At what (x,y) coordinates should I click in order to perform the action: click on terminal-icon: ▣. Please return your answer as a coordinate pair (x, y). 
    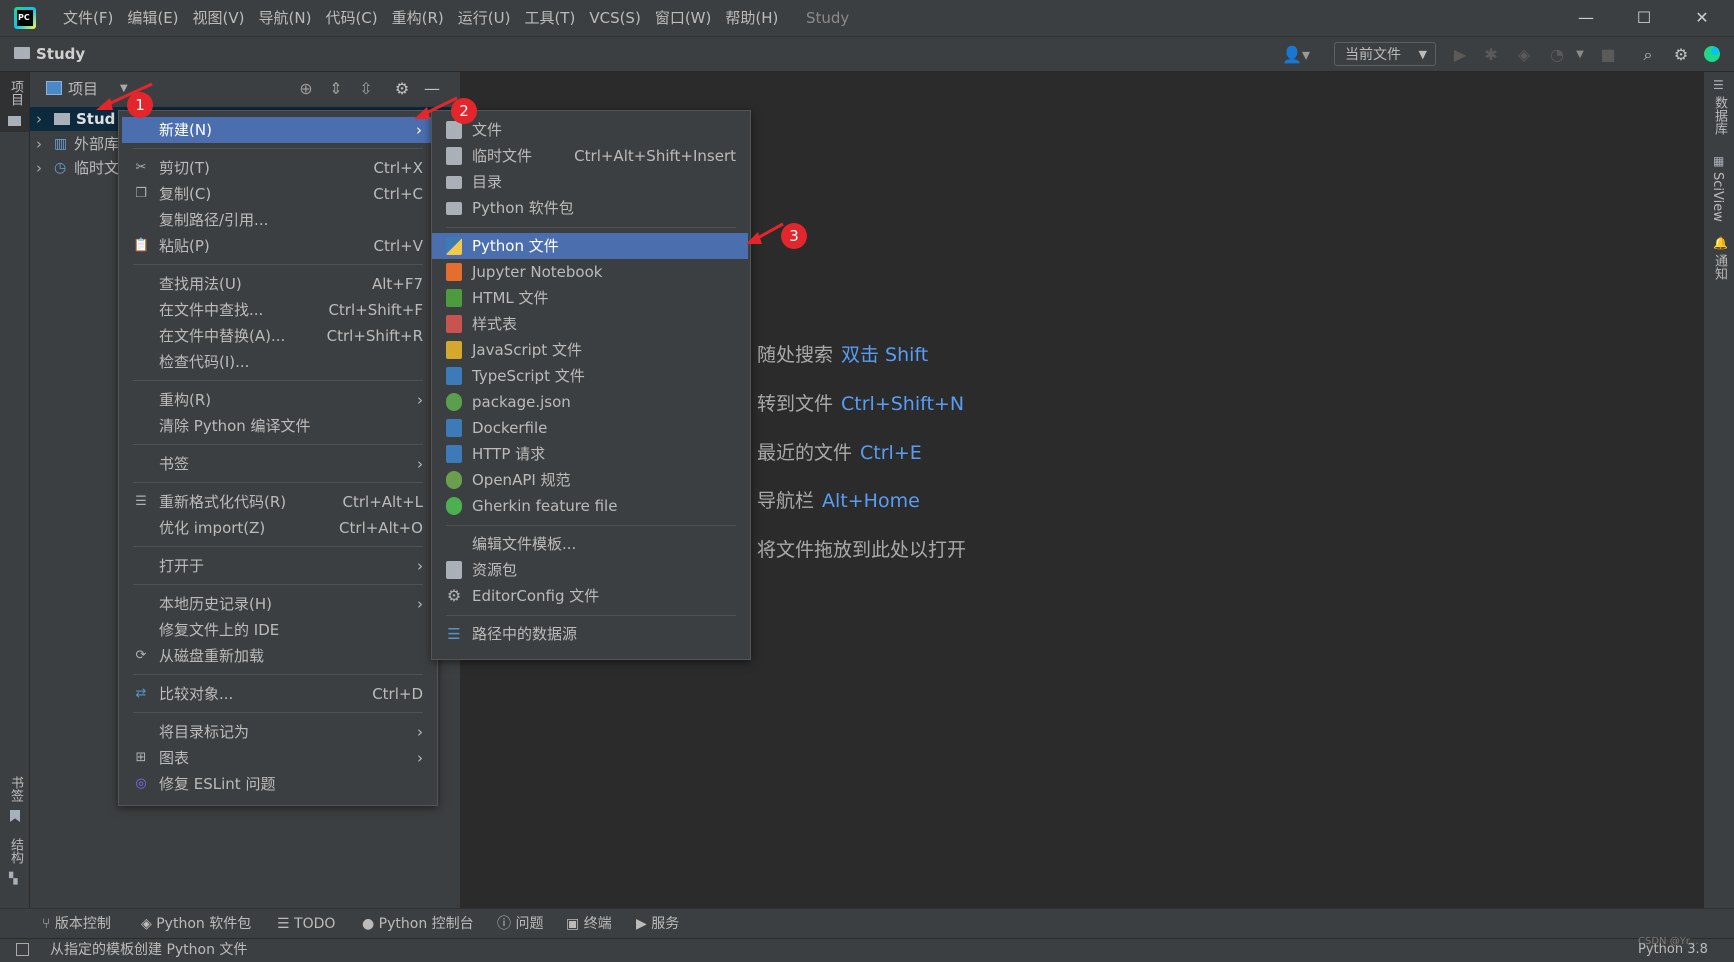
    Looking at the image, I should click on (573, 924).